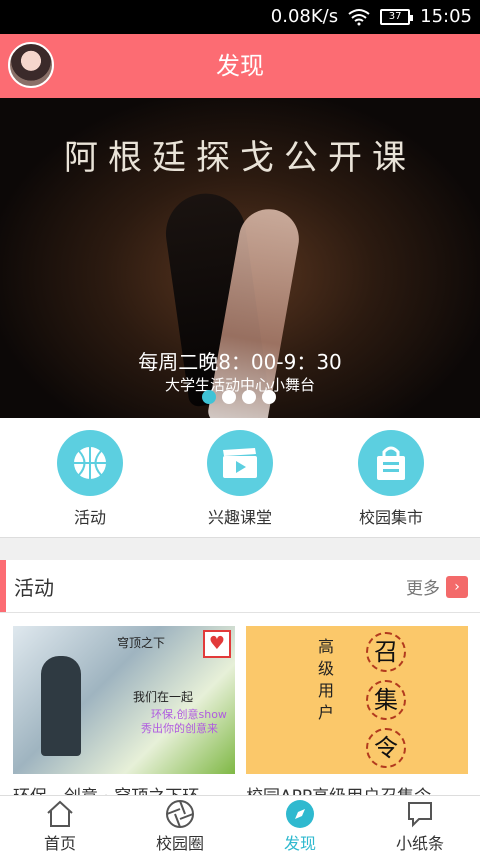  Describe the element at coordinates (179, 843) in the screenshot. I see `tab-label: 校园圈` at that location.